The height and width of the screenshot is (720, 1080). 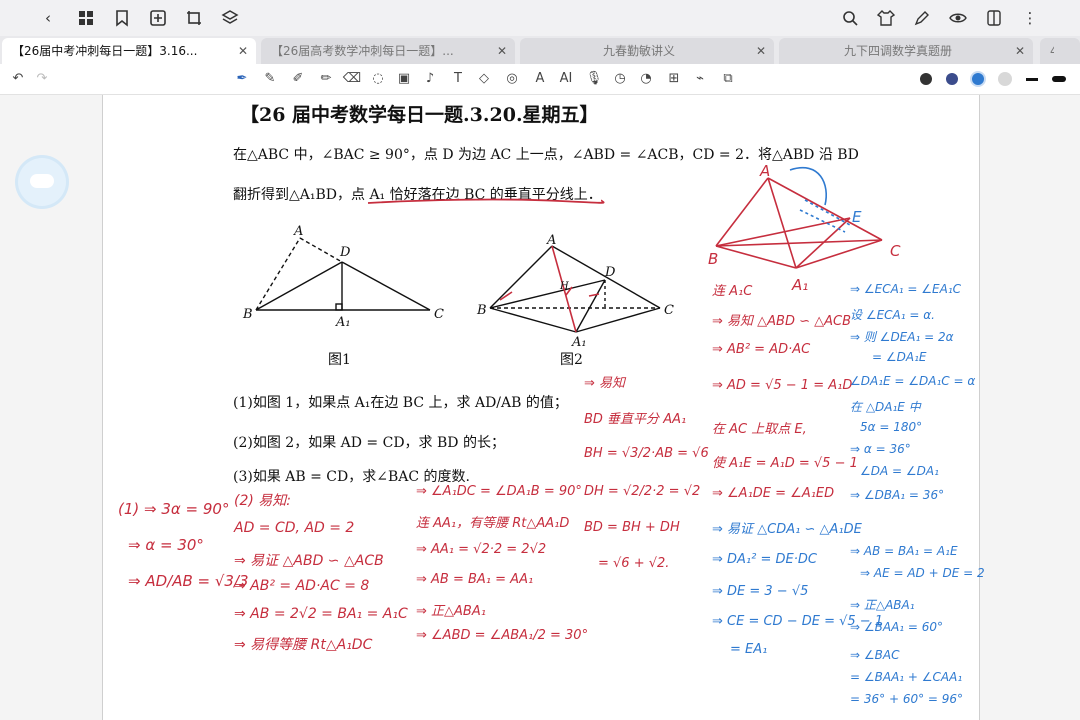 I want to click on fig2-red-marks, so click(x=549, y=289).